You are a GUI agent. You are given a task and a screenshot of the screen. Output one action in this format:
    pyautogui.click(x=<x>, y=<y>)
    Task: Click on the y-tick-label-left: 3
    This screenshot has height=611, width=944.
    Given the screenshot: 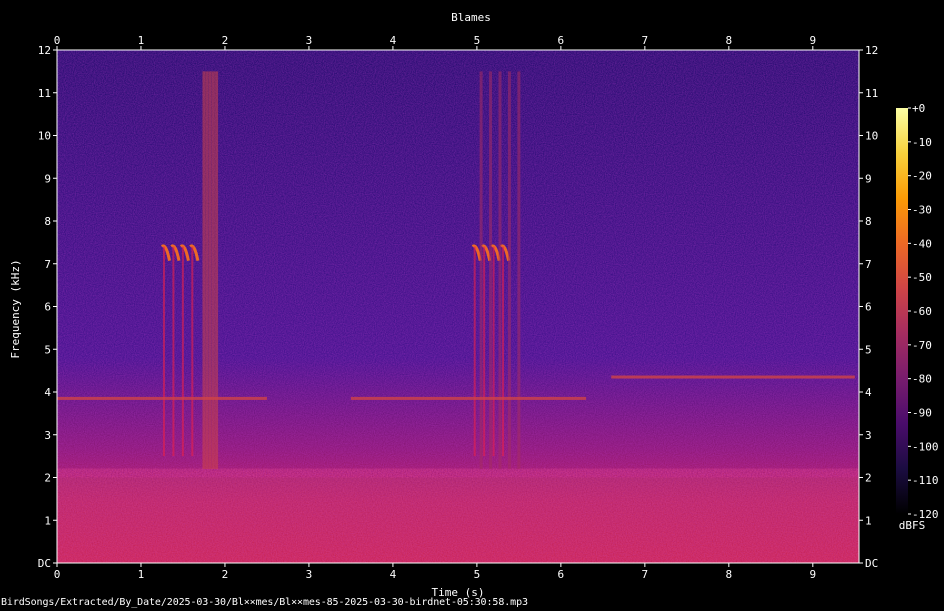 What is the action you would take?
    pyautogui.click(x=47, y=435)
    